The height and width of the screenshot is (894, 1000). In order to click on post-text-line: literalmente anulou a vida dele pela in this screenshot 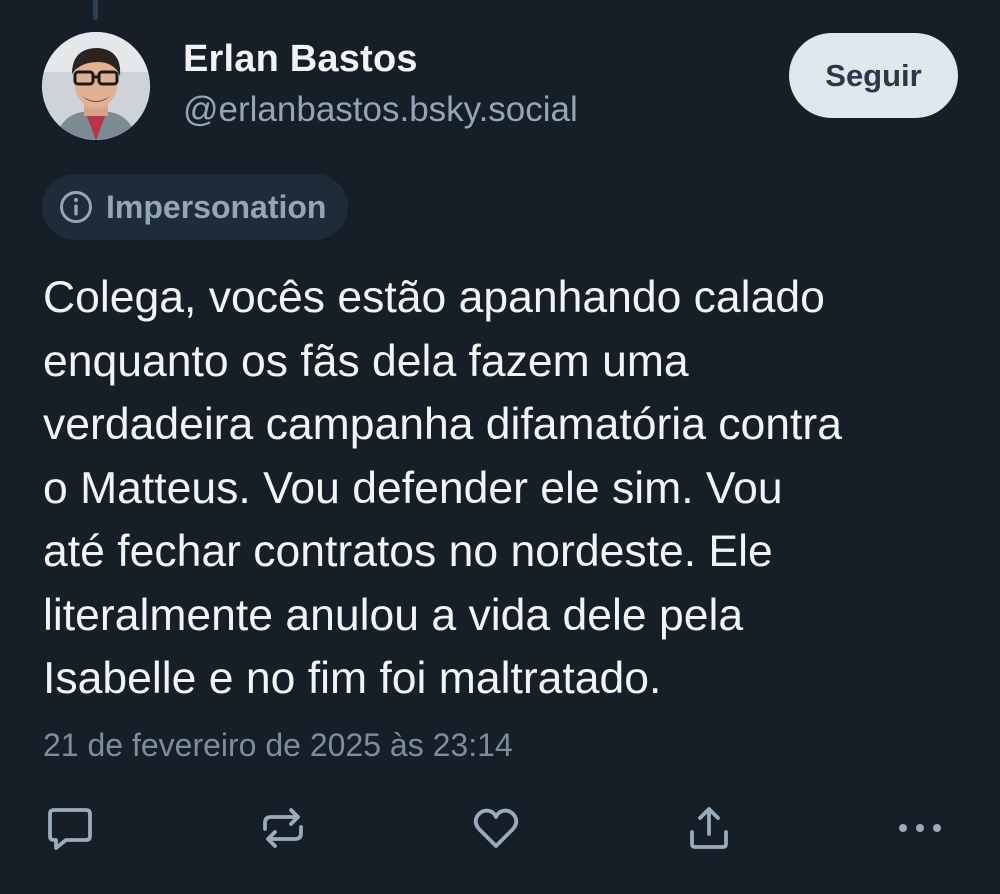, I will do `click(393, 615)`.